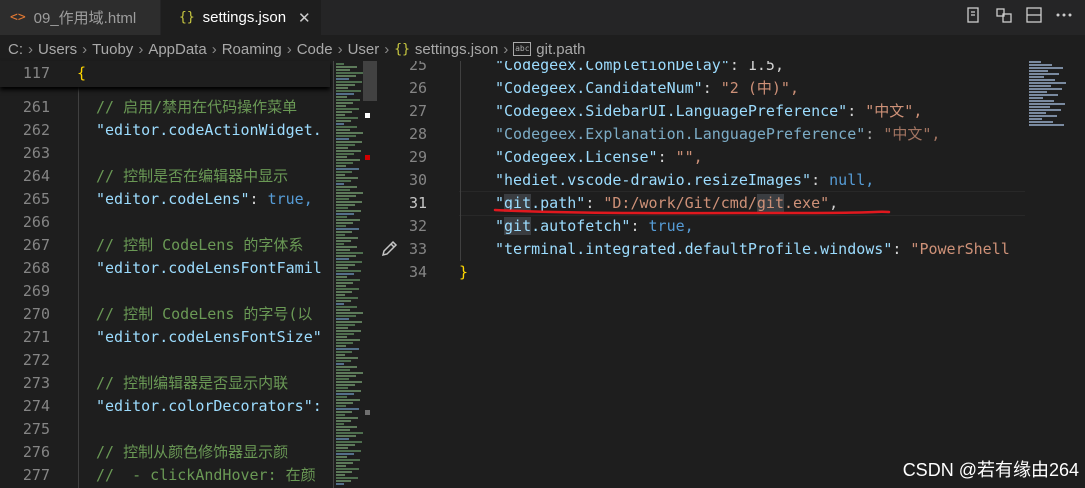 The height and width of the screenshot is (488, 1085). Describe the element at coordinates (165, 74) in the screenshot. I see `sticky-scroll: 117 {` at that location.